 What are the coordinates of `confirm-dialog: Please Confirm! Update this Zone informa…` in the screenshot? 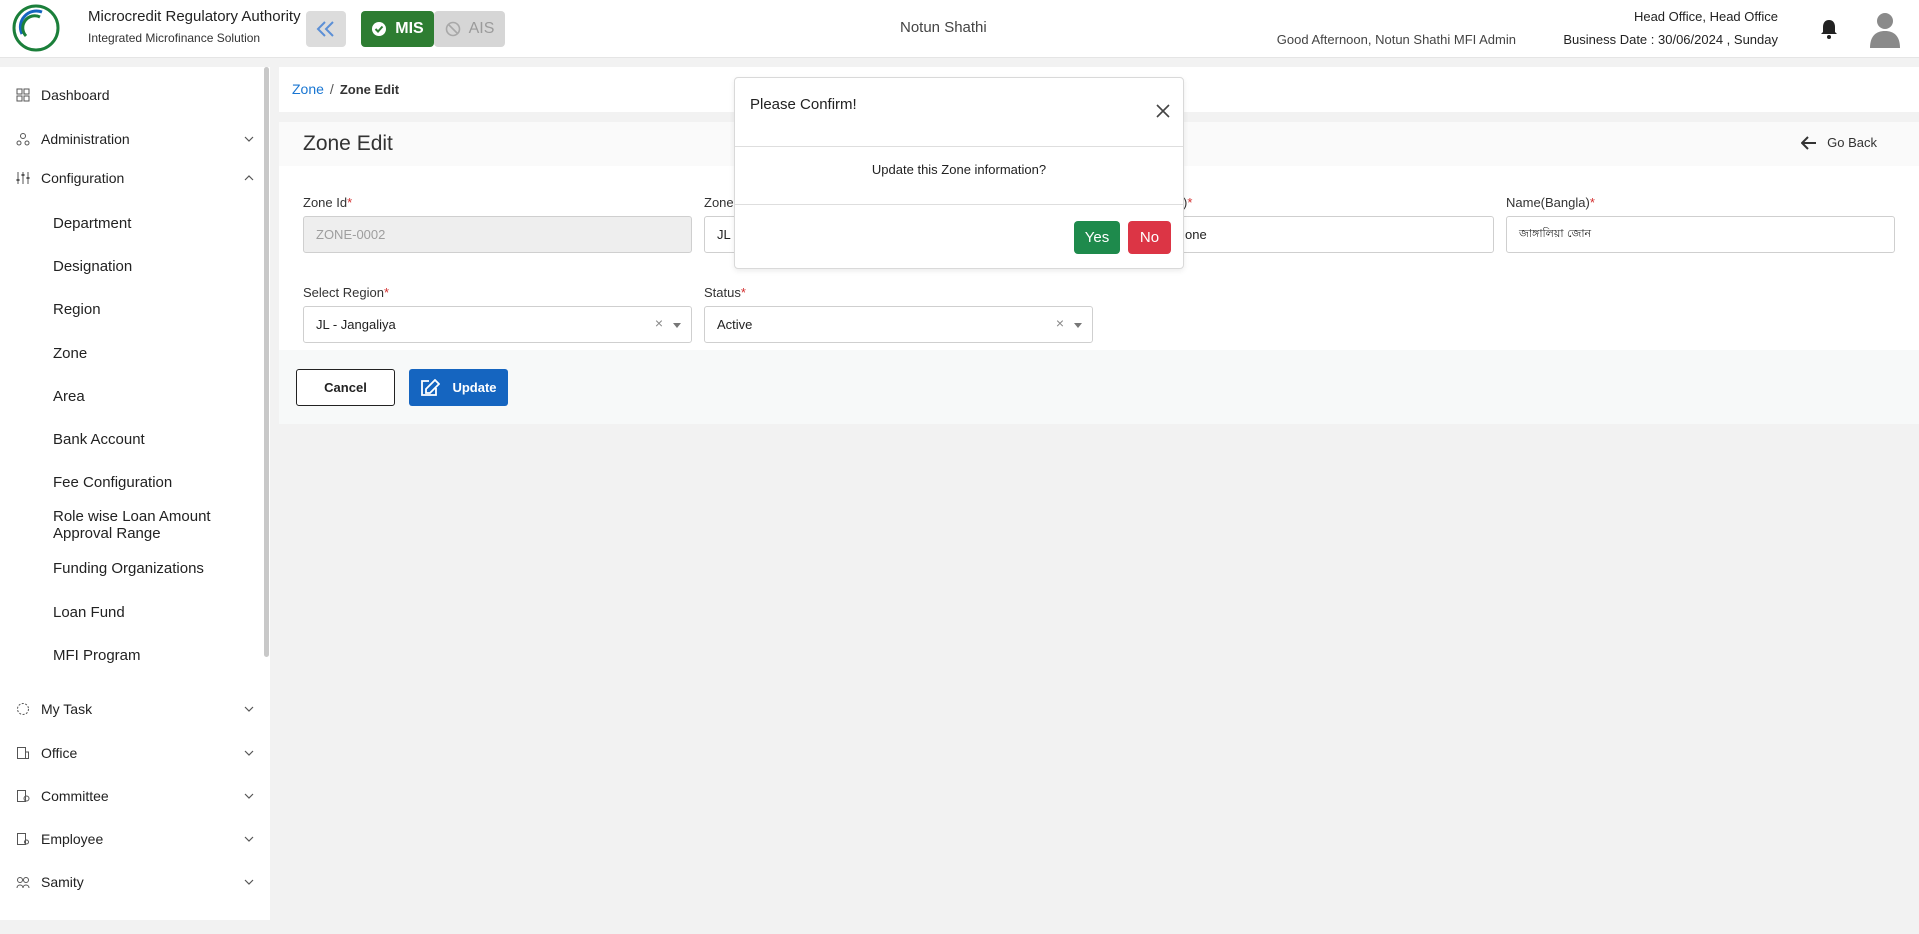 It's located at (959, 173).